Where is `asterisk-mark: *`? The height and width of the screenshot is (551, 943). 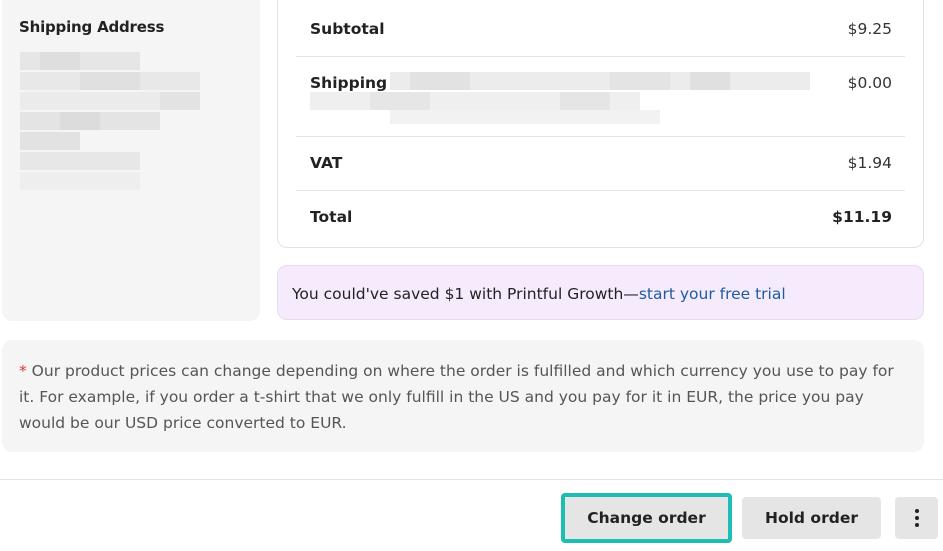
asterisk-mark: * is located at coordinates (23, 371).